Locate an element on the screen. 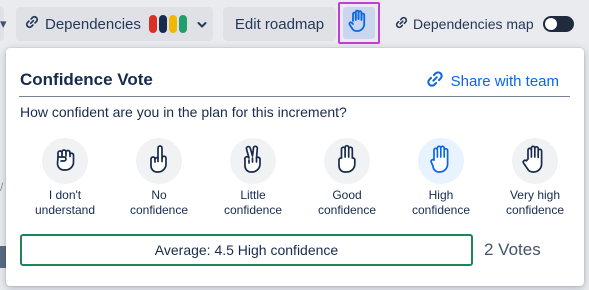  five-fingers-icon is located at coordinates (535, 161).